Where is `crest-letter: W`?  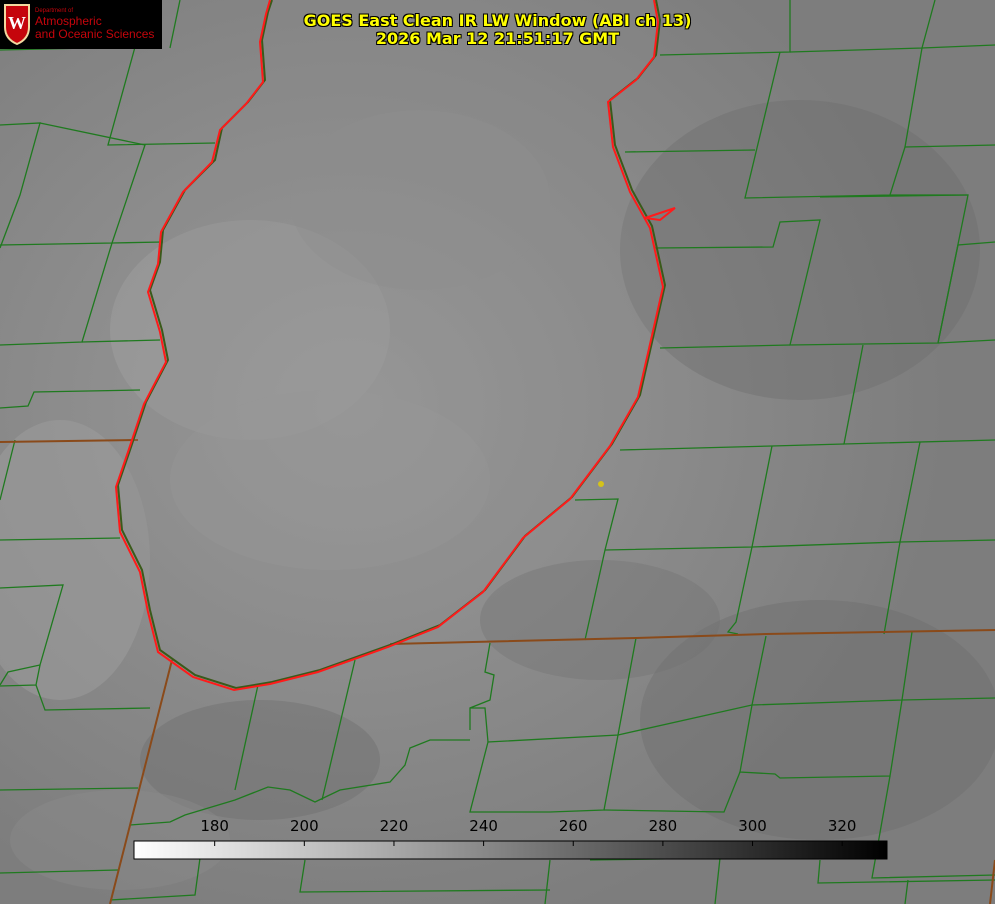 crest-letter: W is located at coordinates (17, 23).